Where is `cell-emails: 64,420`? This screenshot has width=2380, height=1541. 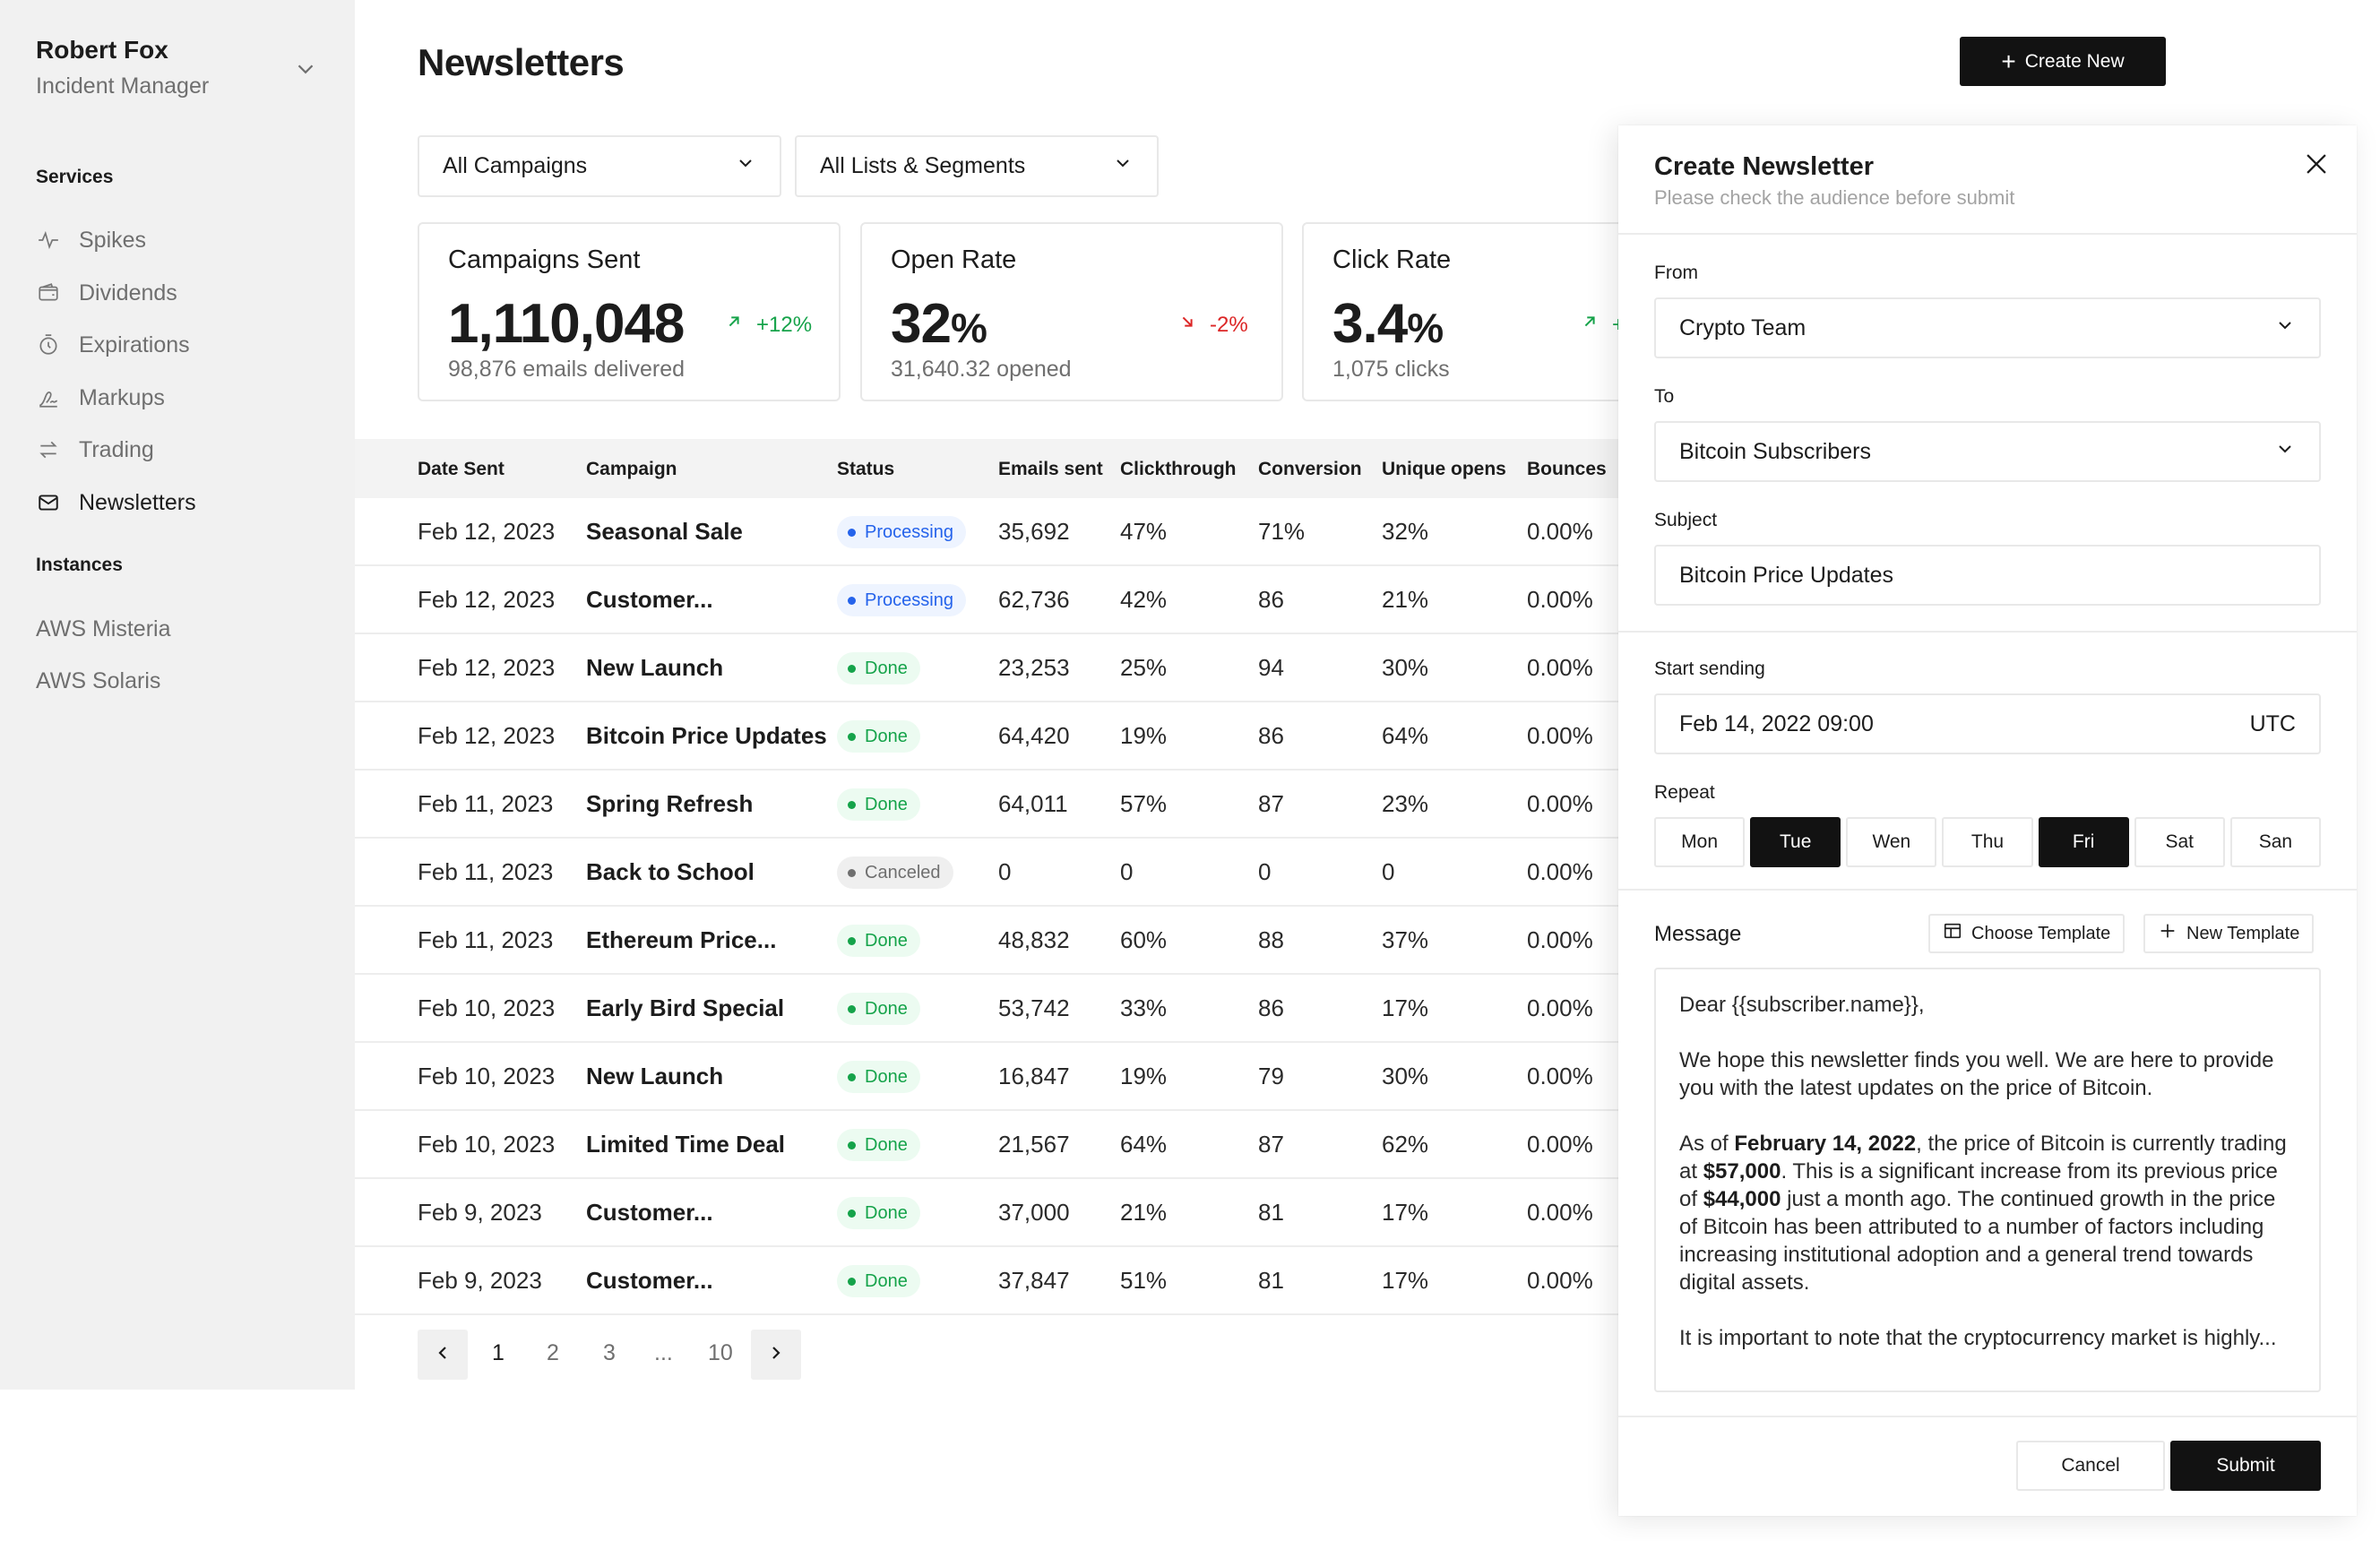 cell-emails: 64,420 is located at coordinates (1034, 735).